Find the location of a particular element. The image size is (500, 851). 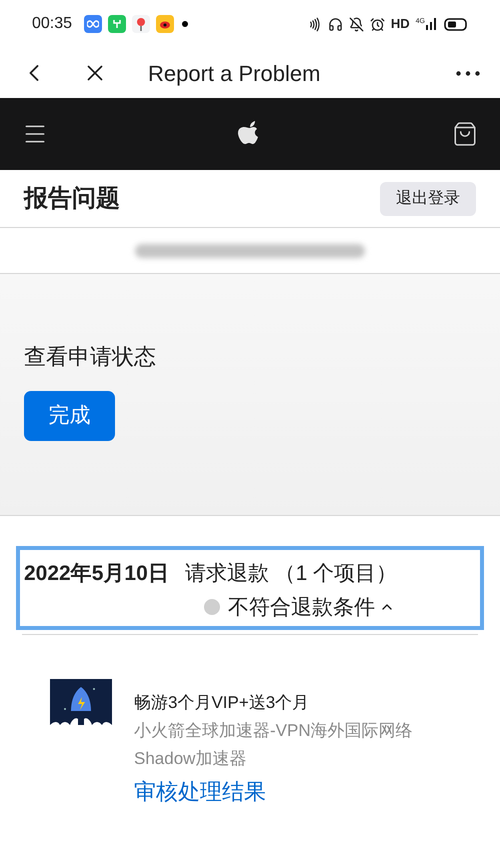

more-button is located at coordinates (468, 73).